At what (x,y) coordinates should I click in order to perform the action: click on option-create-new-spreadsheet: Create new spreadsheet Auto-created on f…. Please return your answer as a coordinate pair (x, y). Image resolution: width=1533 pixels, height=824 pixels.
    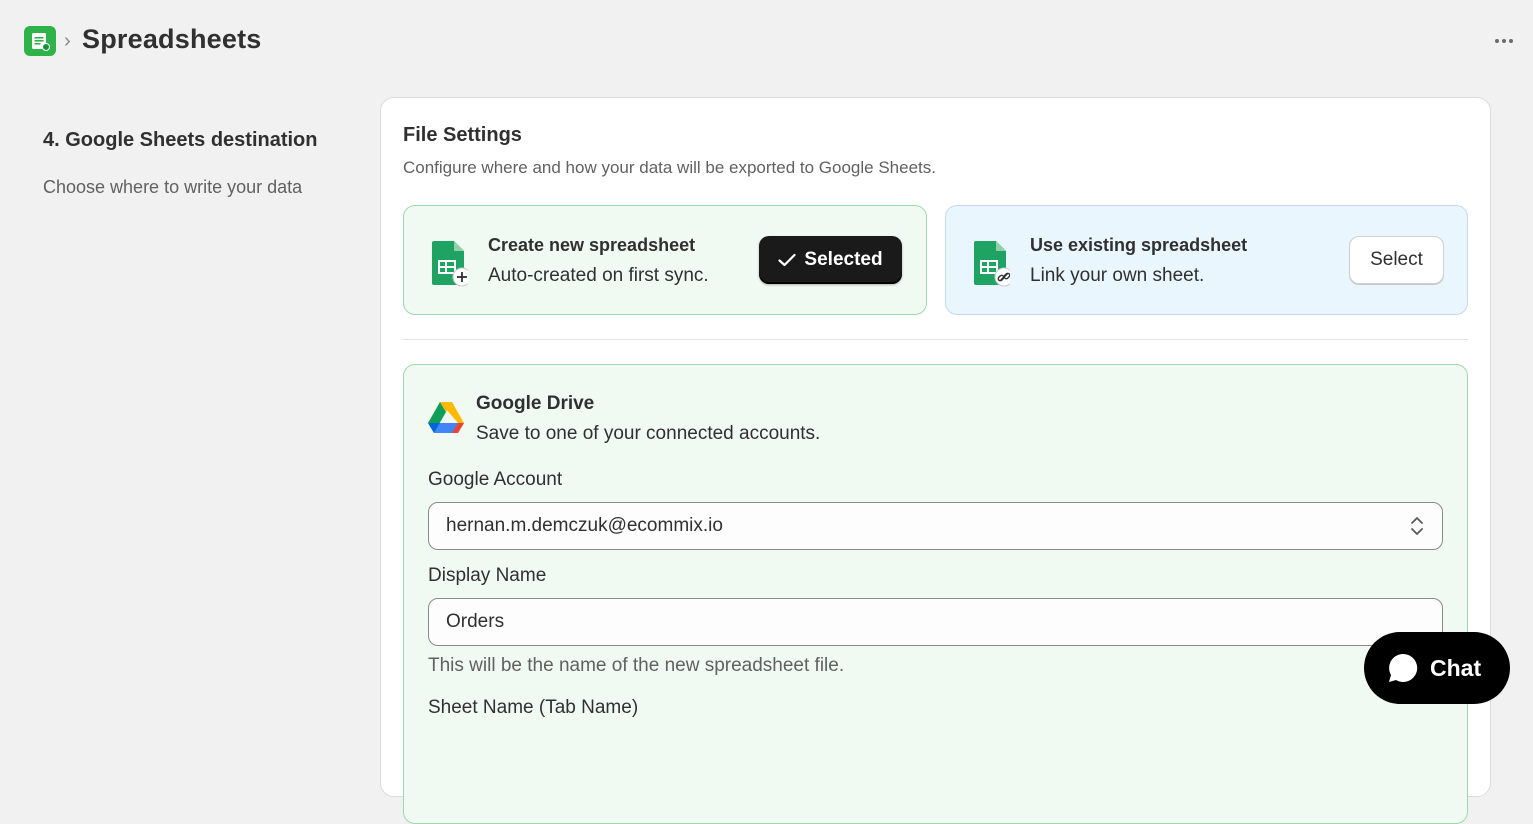
    Looking at the image, I should click on (665, 260).